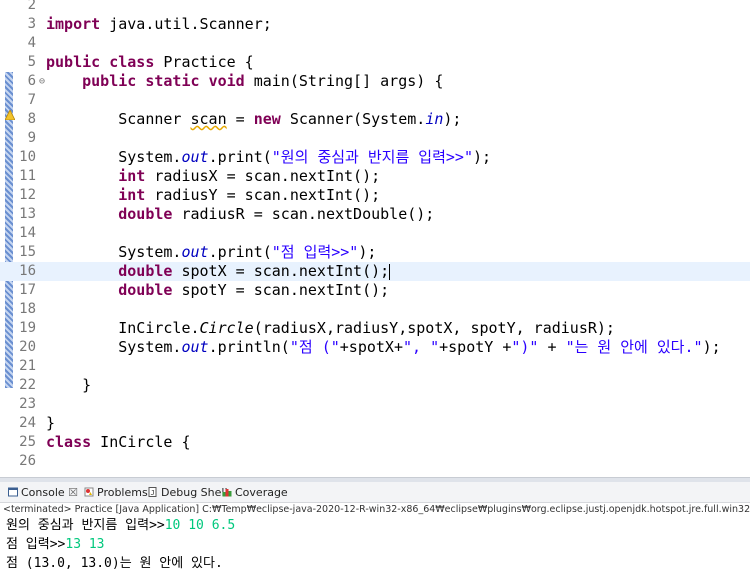  Describe the element at coordinates (27, 423) in the screenshot. I see `line-number: 24` at that location.